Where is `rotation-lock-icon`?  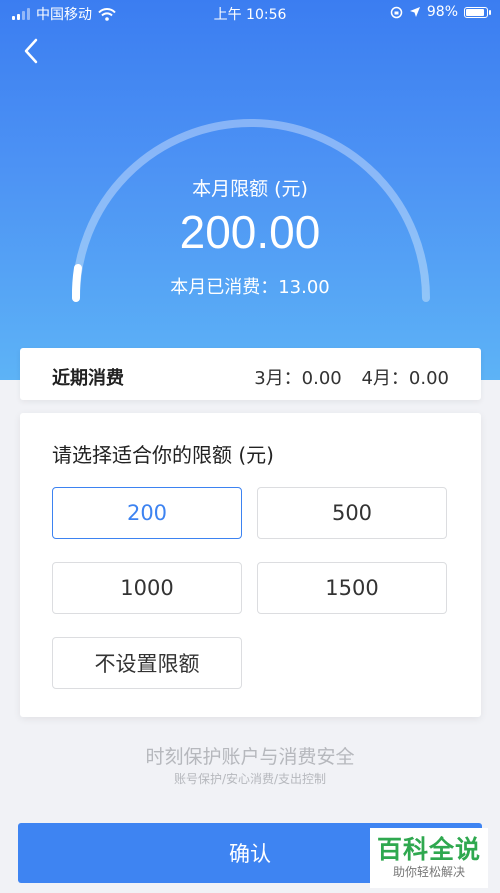
rotation-lock-icon is located at coordinates (396, 12).